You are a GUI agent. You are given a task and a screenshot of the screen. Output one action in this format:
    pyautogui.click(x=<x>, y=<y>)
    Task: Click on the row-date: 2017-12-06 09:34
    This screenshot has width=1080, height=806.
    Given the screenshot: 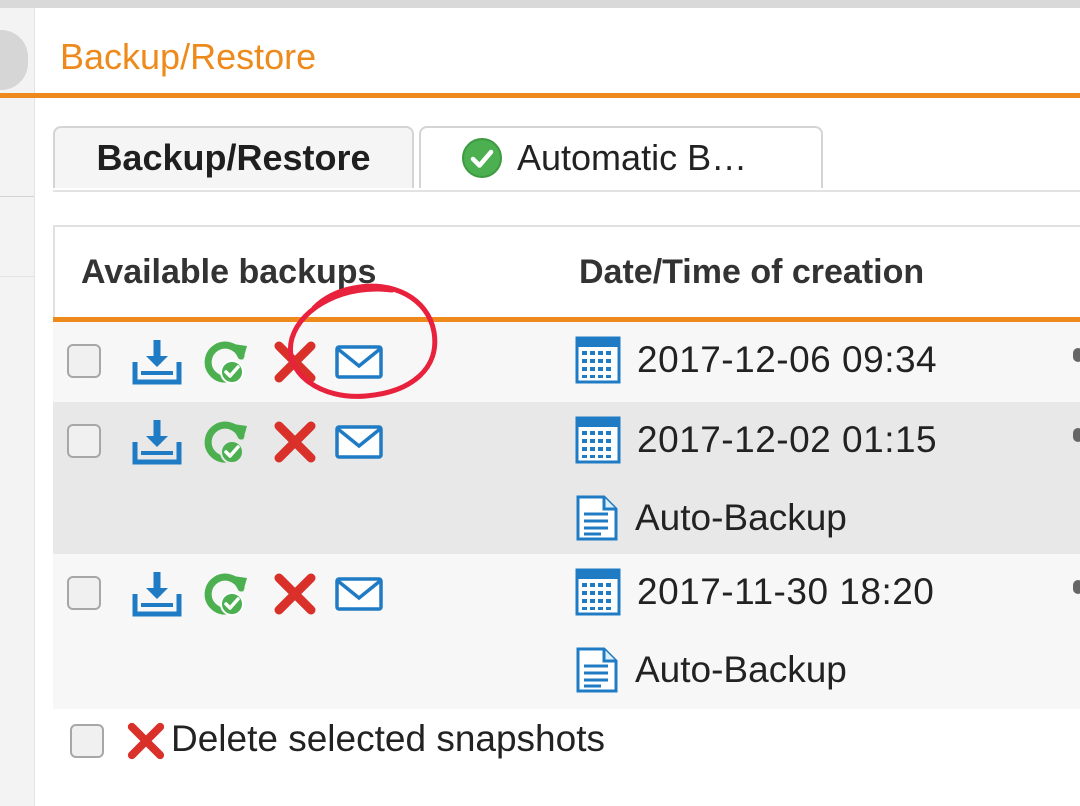 What is the action you would take?
    pyautogui.click(x=787, y=359)
    